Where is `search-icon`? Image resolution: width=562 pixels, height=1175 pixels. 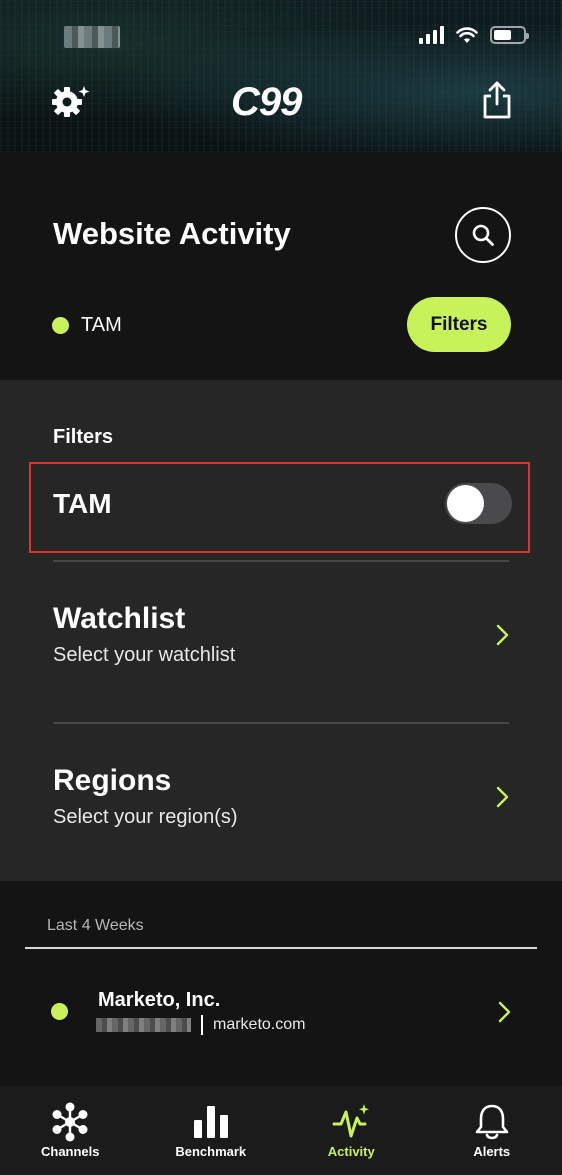
search-icon is located at coordinates (483, 235).